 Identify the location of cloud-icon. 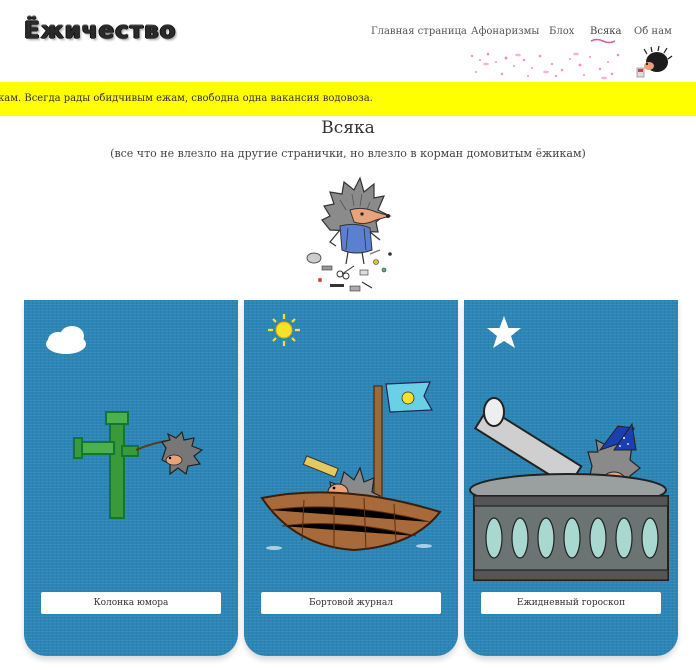
(66, 340).